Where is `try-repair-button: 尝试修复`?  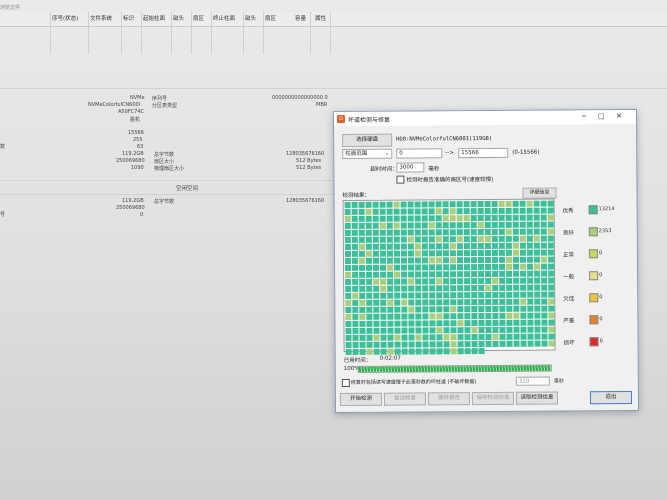
try-repair-button: 尝试修复 is located at coordinates (405, 399).